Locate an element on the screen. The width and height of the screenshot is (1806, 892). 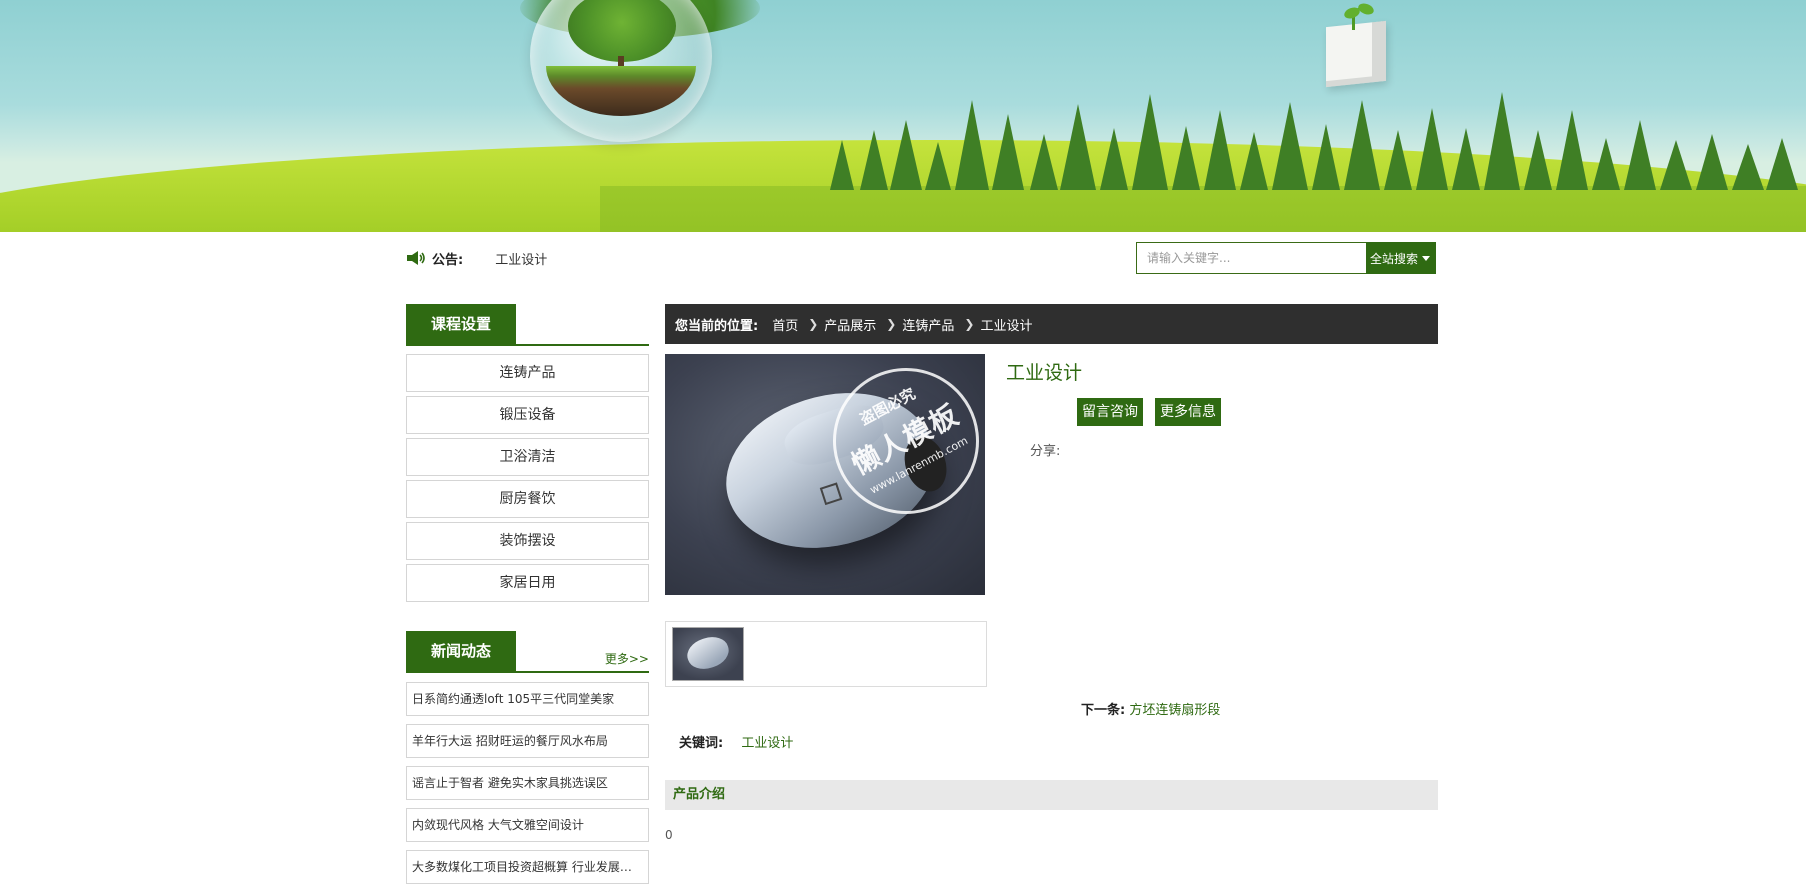
product-intro-header: 产品介绍 is located at coordinates (1051, 795).